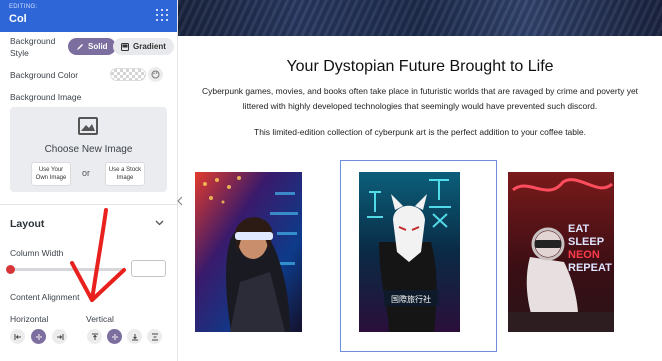  What do you see at coordinates (125, 46) in the screenshot?
I see `gradient-icon` at bounding box center [125, 46].